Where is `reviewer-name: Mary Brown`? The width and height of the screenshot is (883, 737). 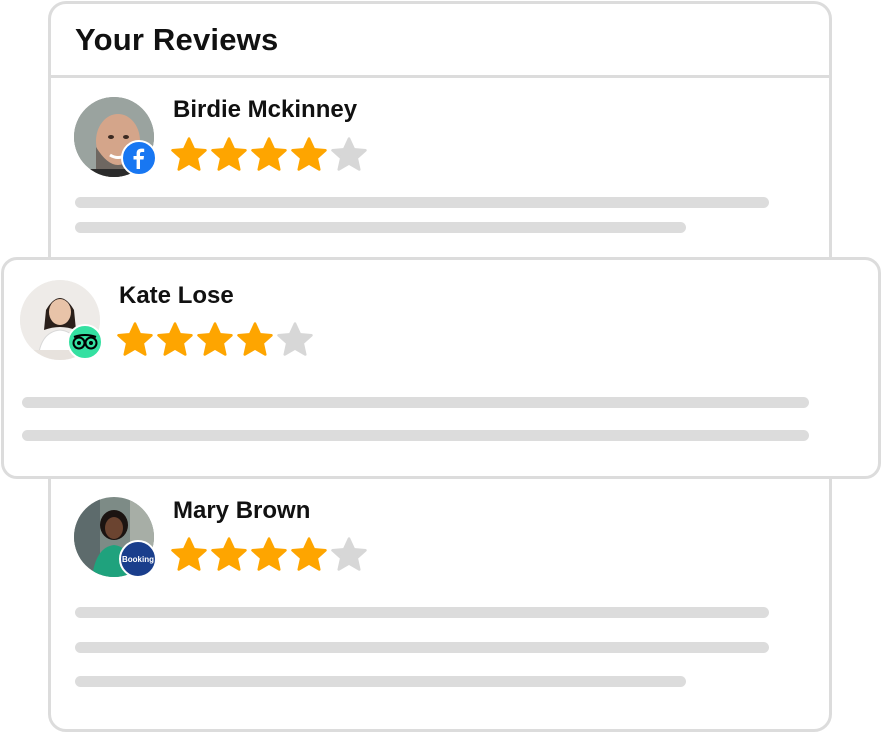 reviewer-name: Mary Brown is located at coordinates (242, 510).